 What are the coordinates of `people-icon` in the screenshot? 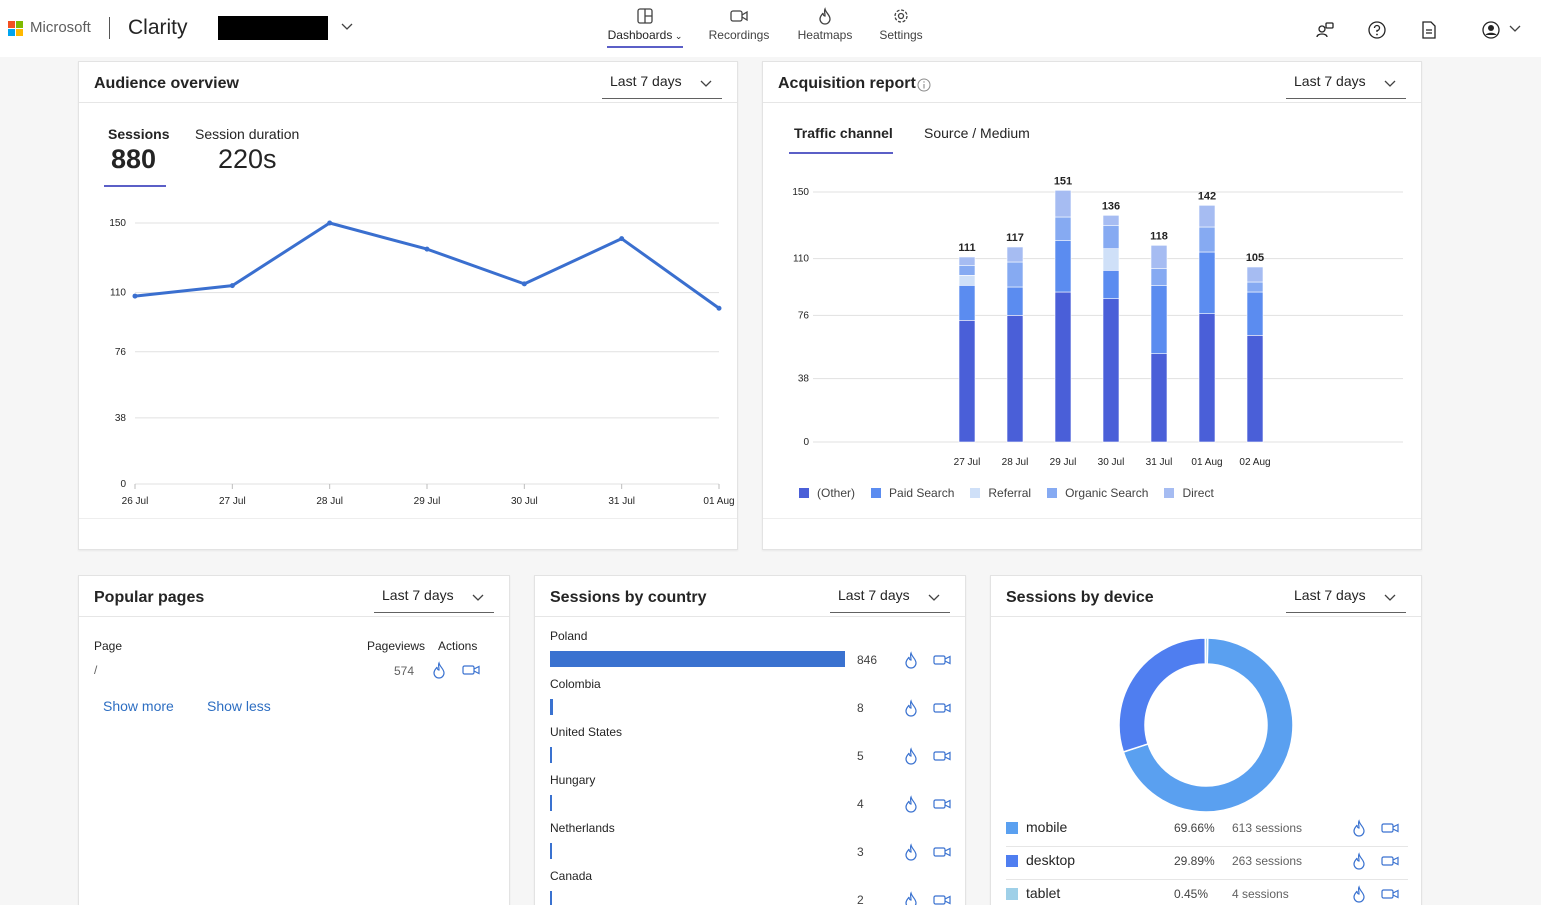 It's located at (1325, 30).